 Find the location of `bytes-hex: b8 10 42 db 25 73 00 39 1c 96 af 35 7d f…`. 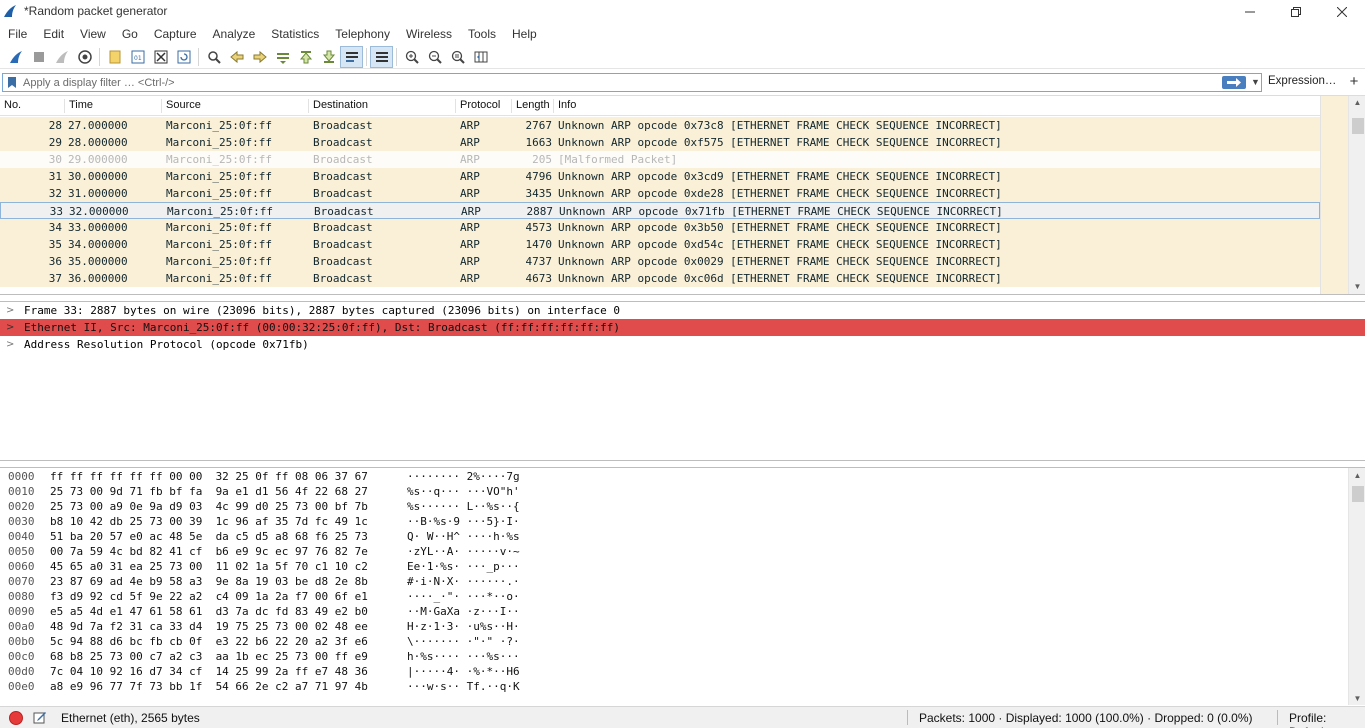

bytes-hex: b8 10 42 db 25 73 00 39 1c 96 af 35 7d f… is located at coordinates (209, 521).